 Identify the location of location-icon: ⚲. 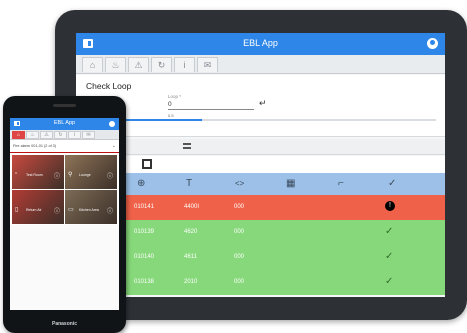
(70, 175).